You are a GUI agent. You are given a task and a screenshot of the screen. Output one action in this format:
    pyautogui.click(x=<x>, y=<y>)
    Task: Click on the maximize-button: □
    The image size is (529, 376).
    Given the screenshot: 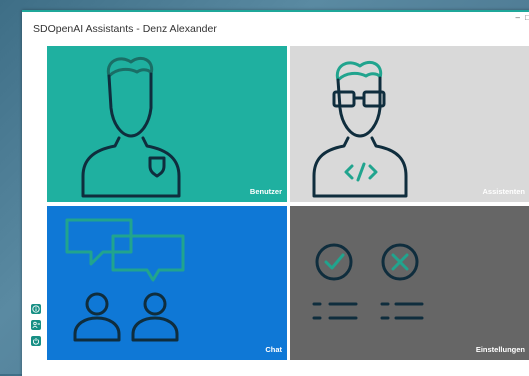 What is the action you would take?
    pyautogui.click(x=527, y=18)
    